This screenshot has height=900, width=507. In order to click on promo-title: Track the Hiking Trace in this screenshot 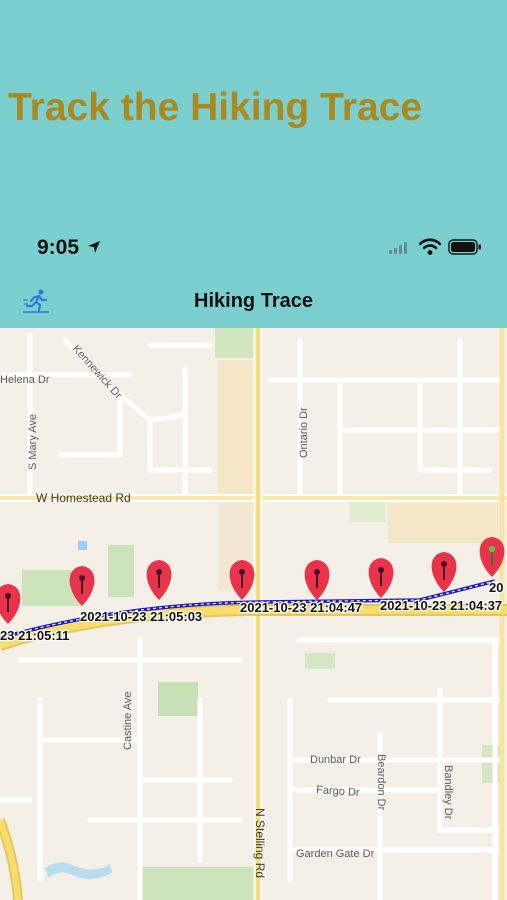, I will do `click(215, 107)`.